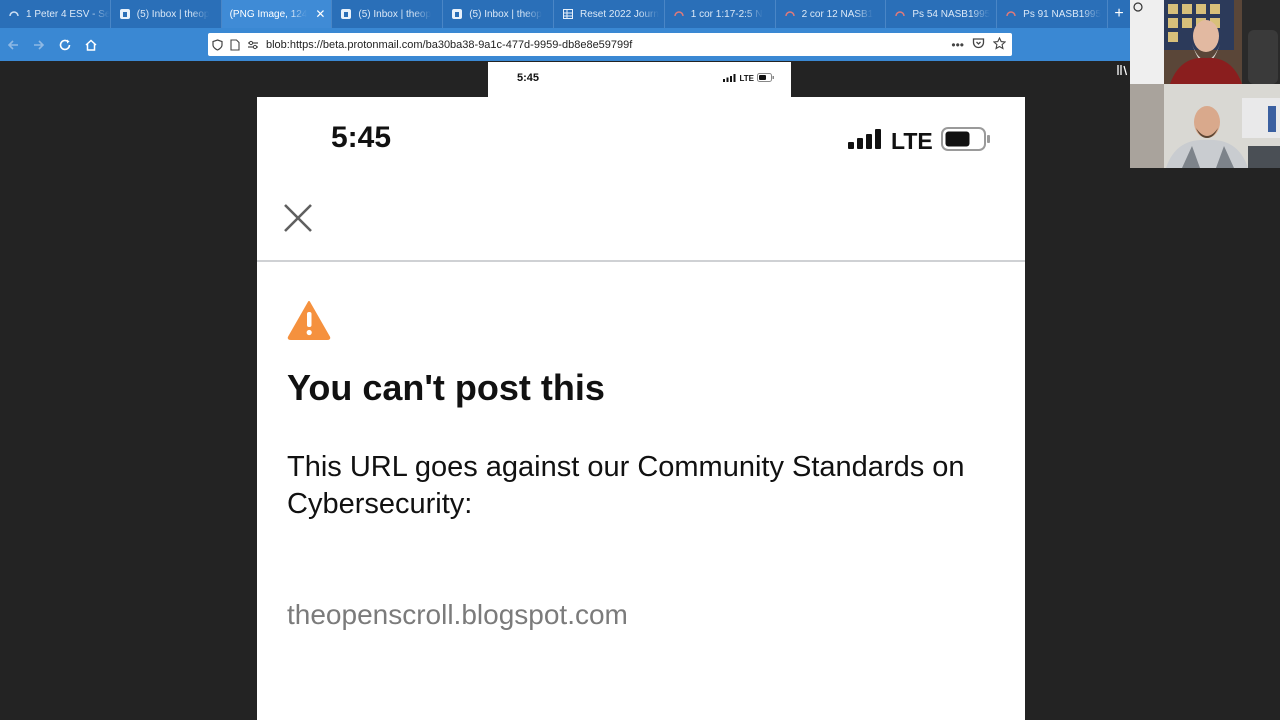 The height and width of the screenshot is (720, 1280). I want to click on tab-inbox-3: (5) Inbox | theop, so click(498, 14).